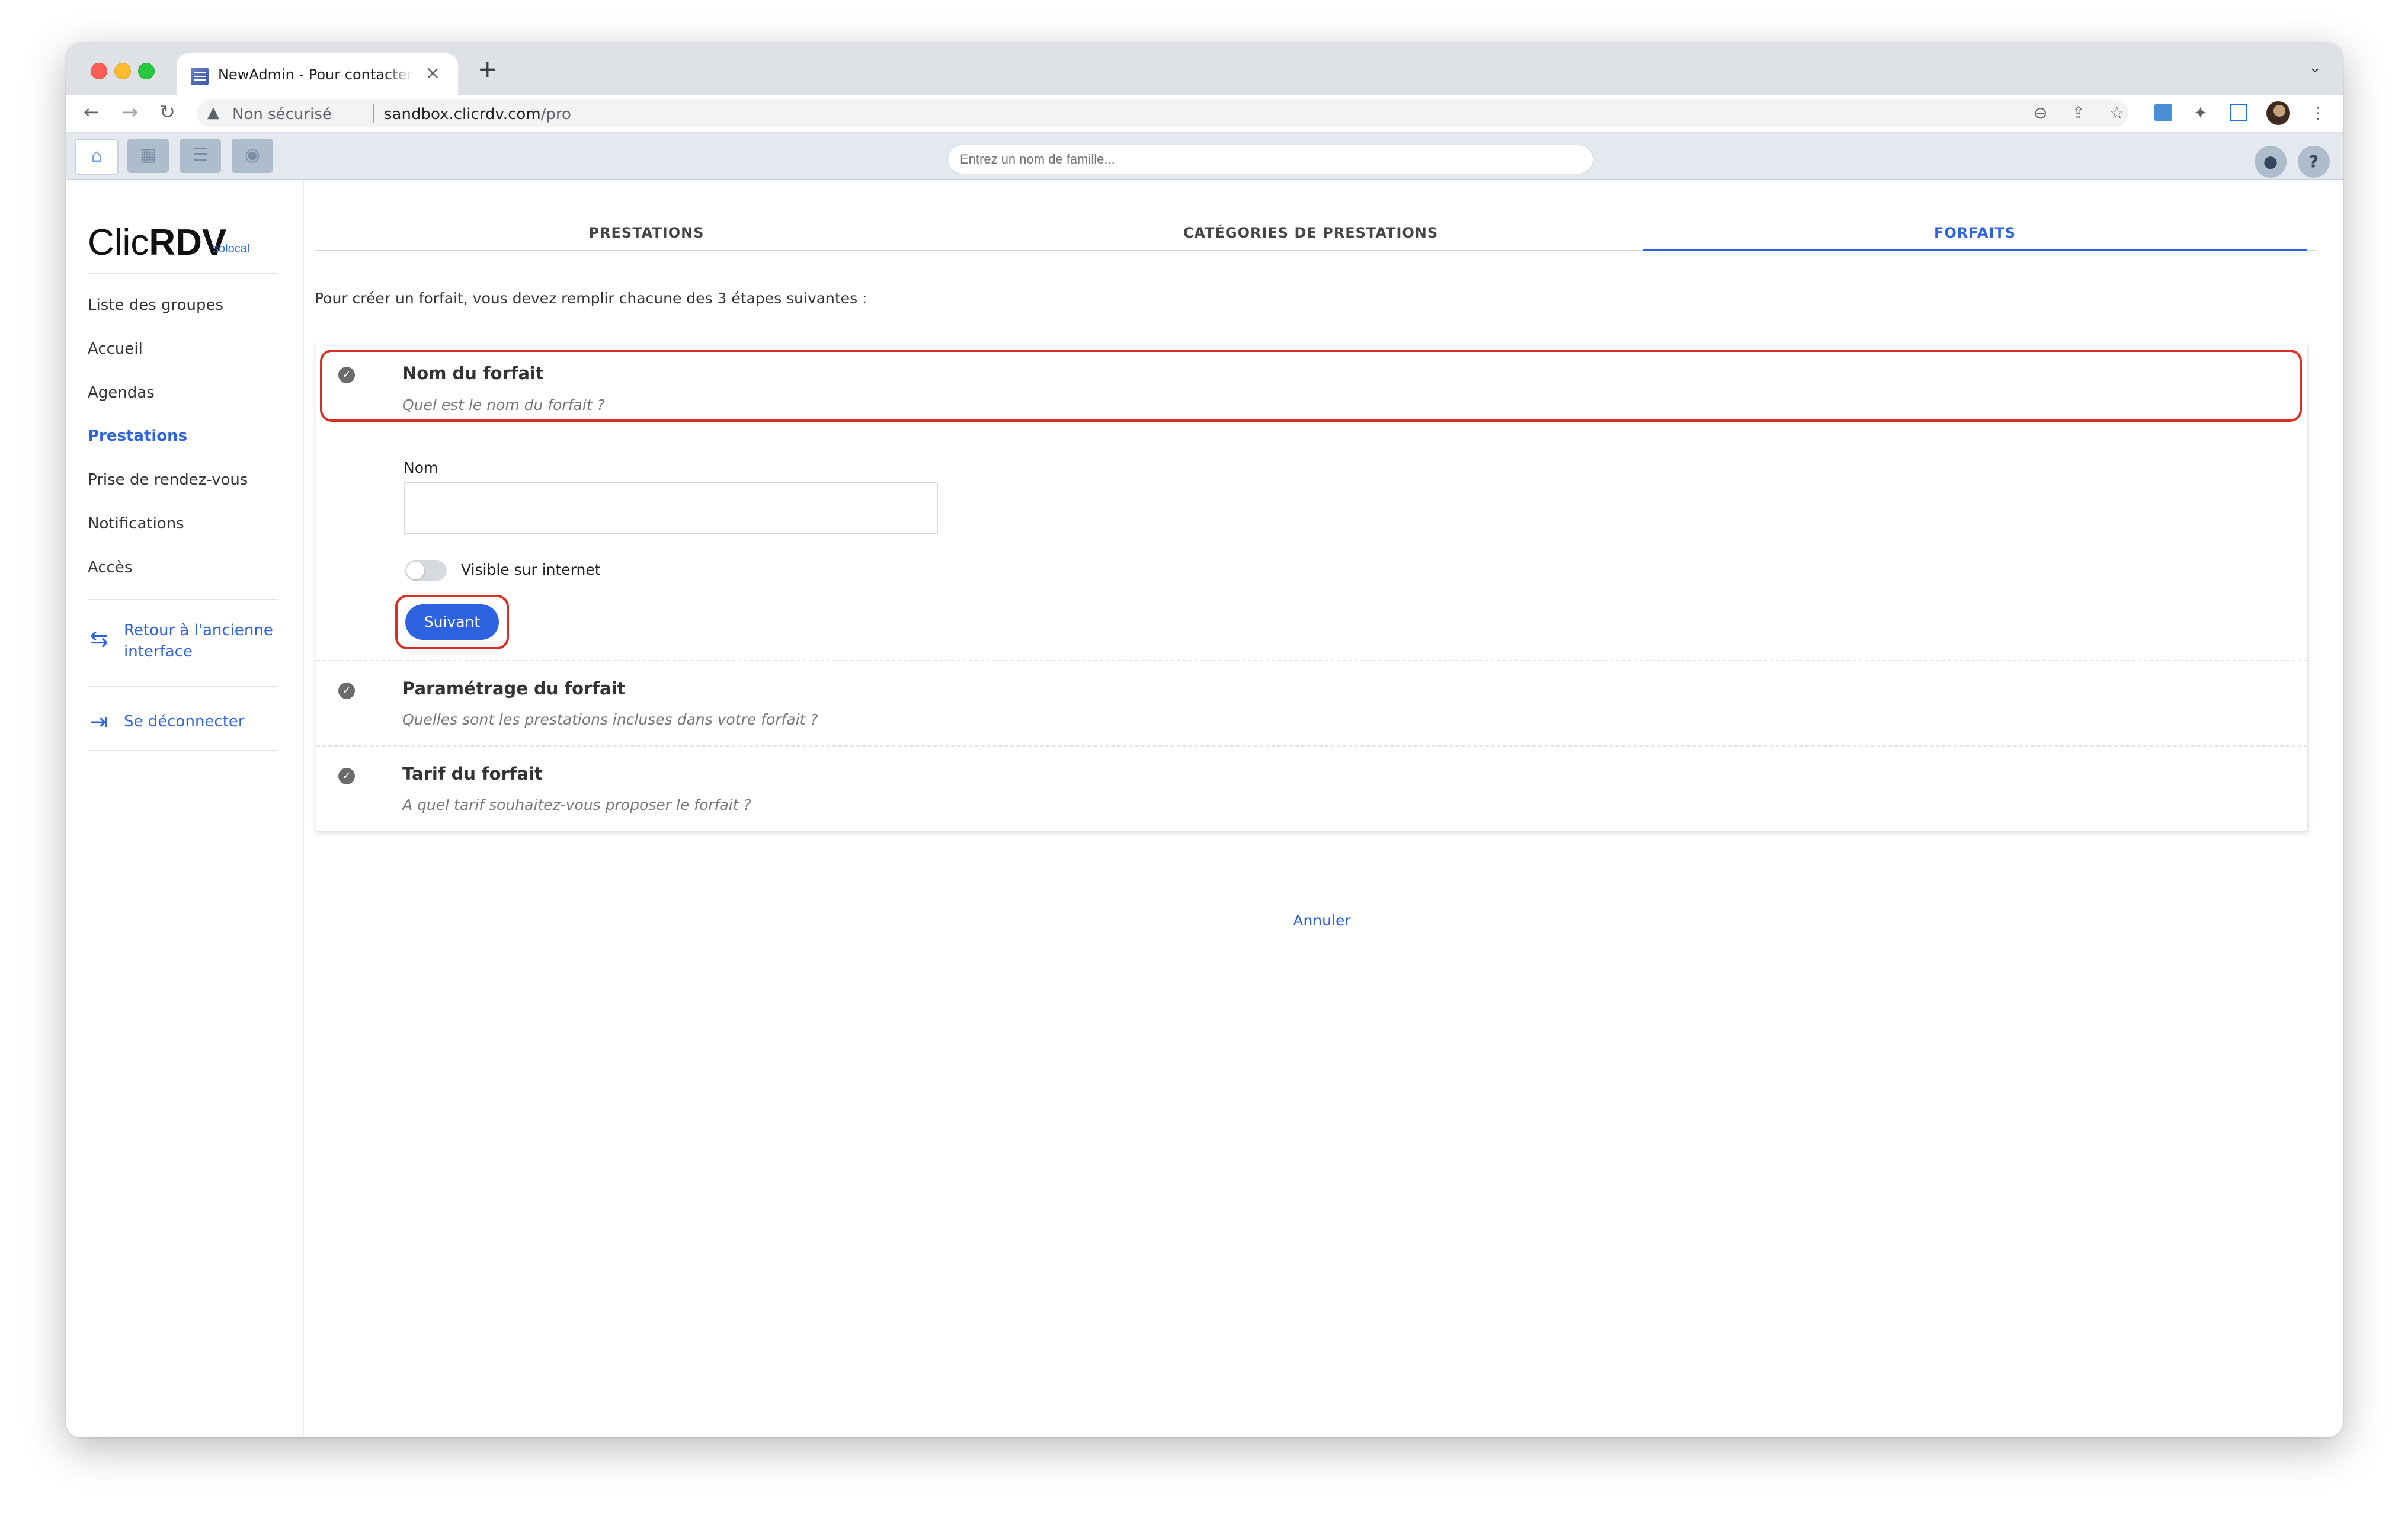 Image resolution: width=2408 pixels, height=1525 pixels. I want to click on reload-icon: ↻, so click(167, 112).